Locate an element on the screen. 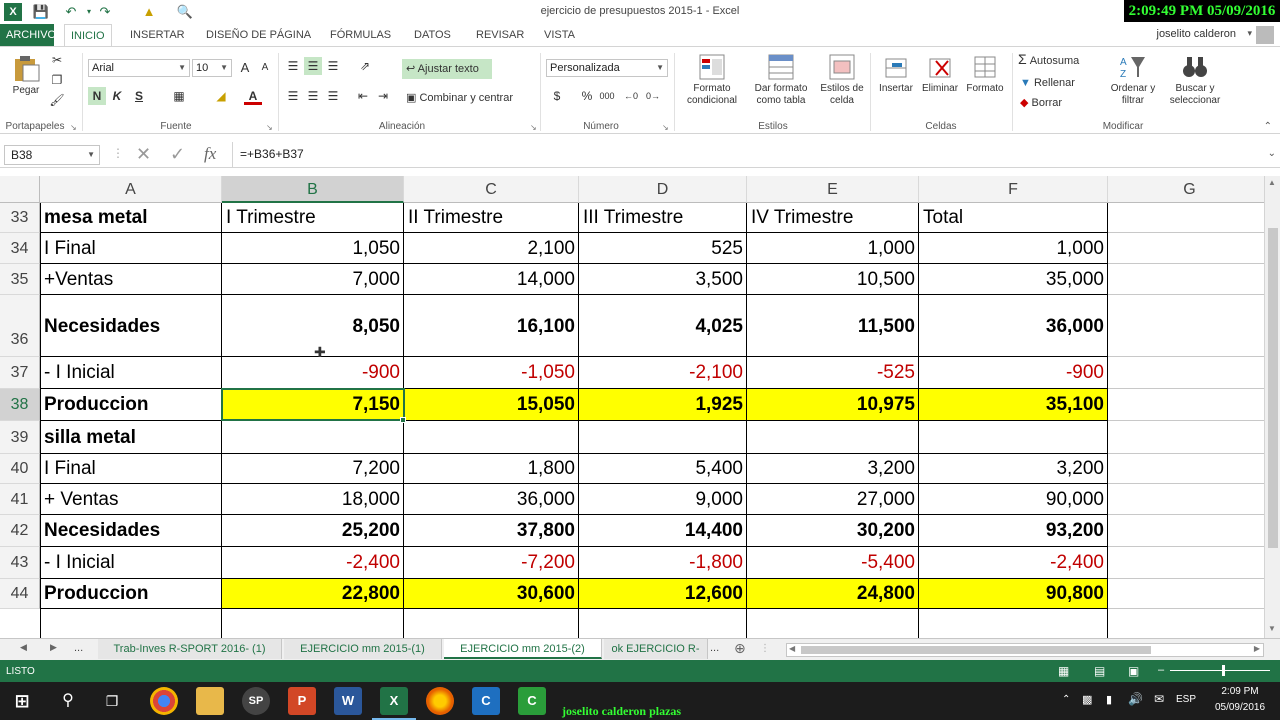 The image size is (1280, 720). sheet-tab-4: ok EJERCICIO R- is located at coordinates (656, 649).